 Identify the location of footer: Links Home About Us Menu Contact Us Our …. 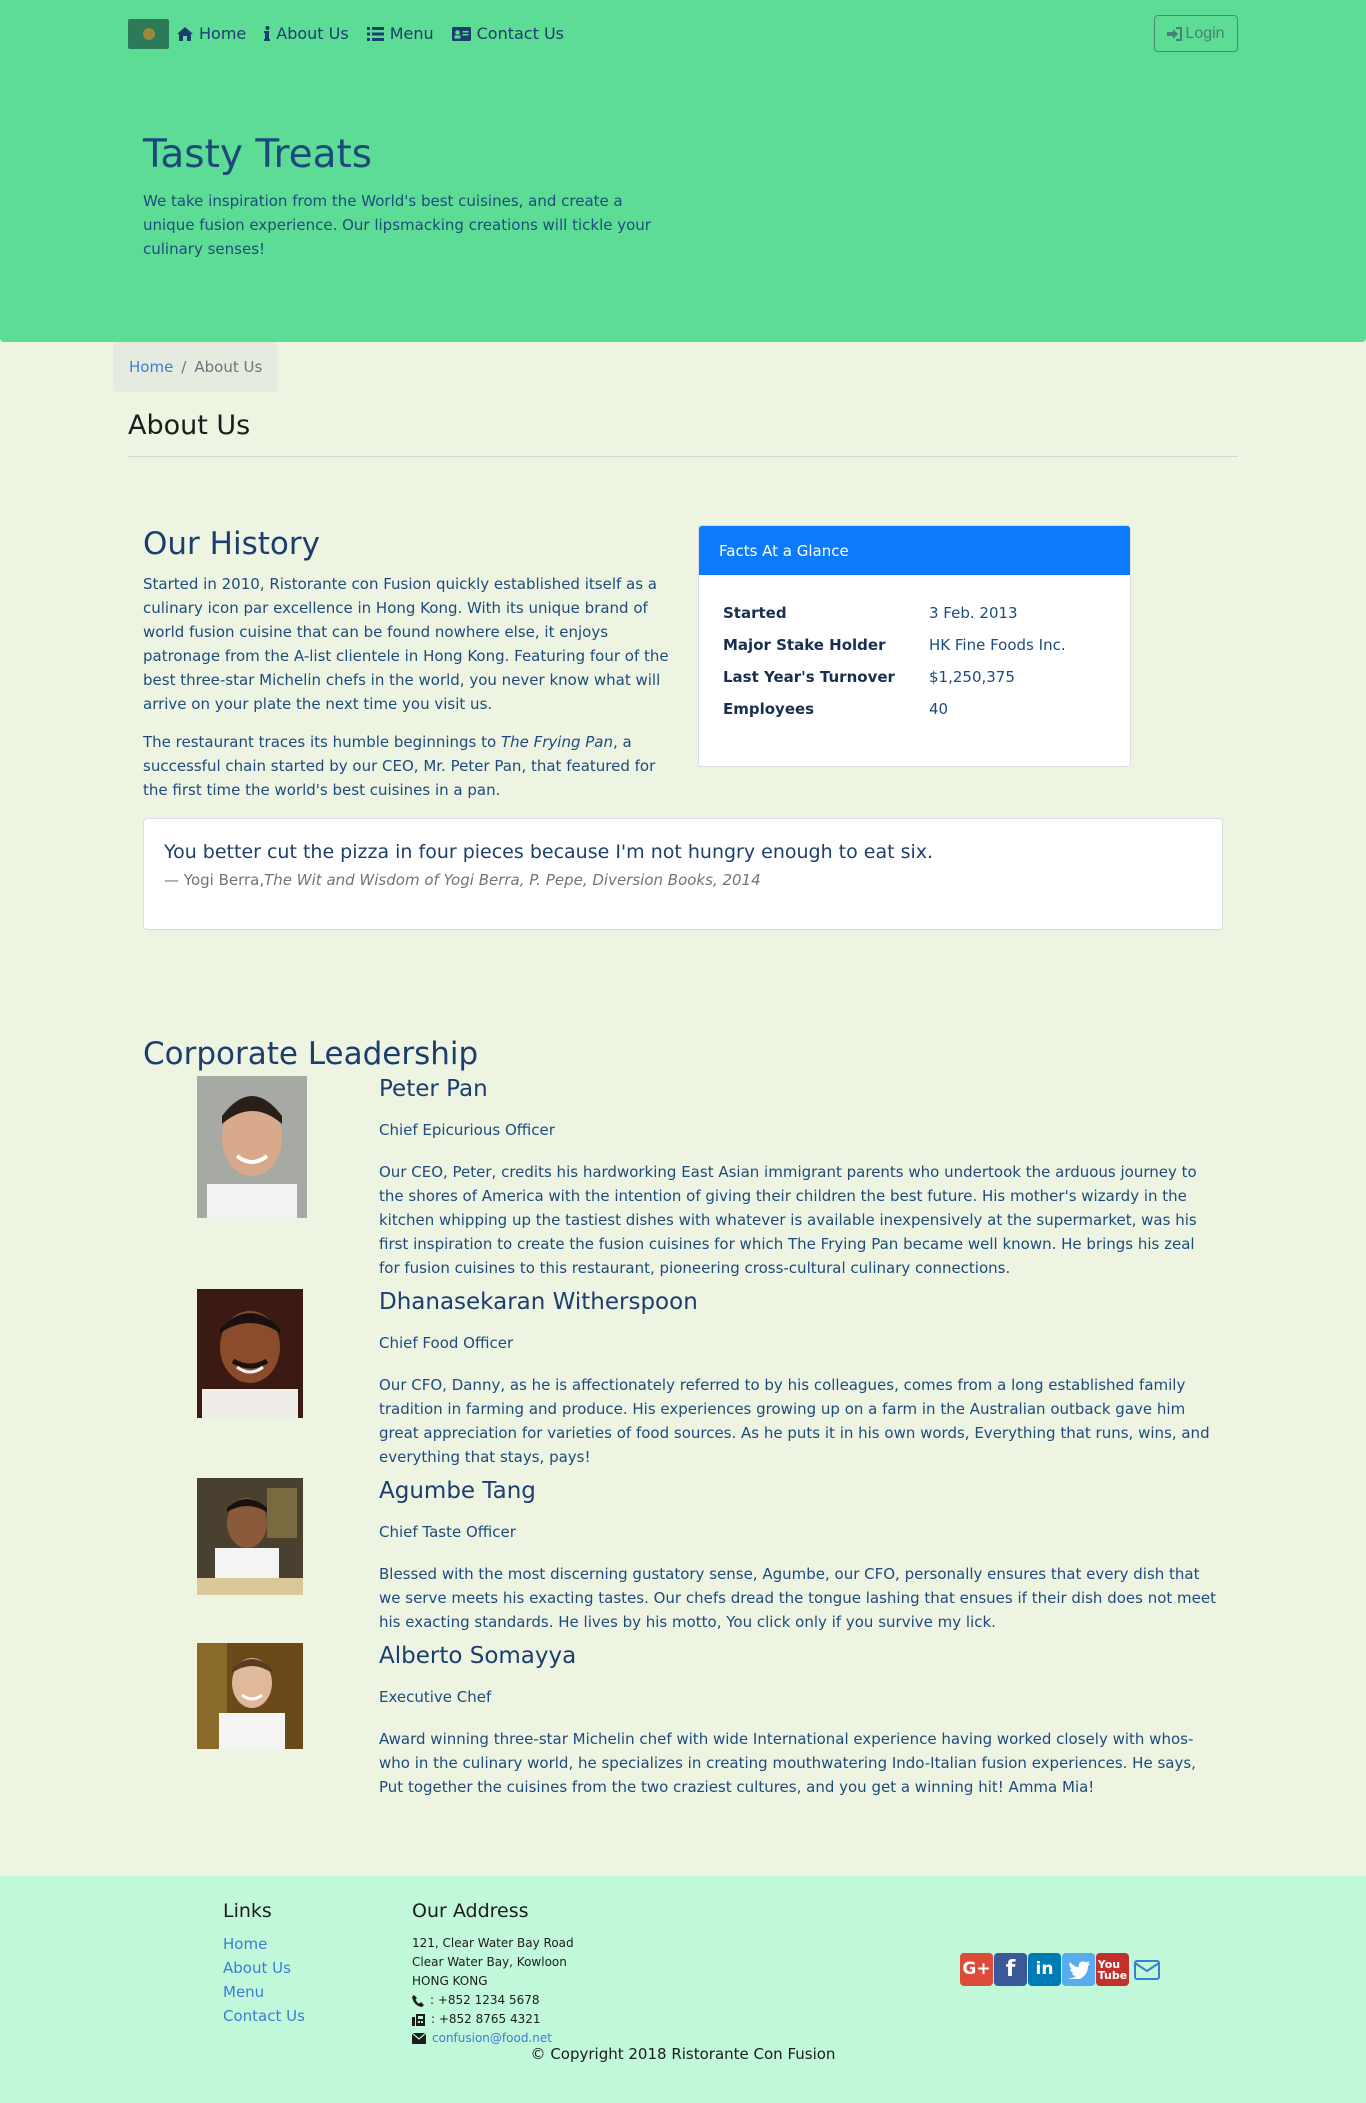
(683, 1989).